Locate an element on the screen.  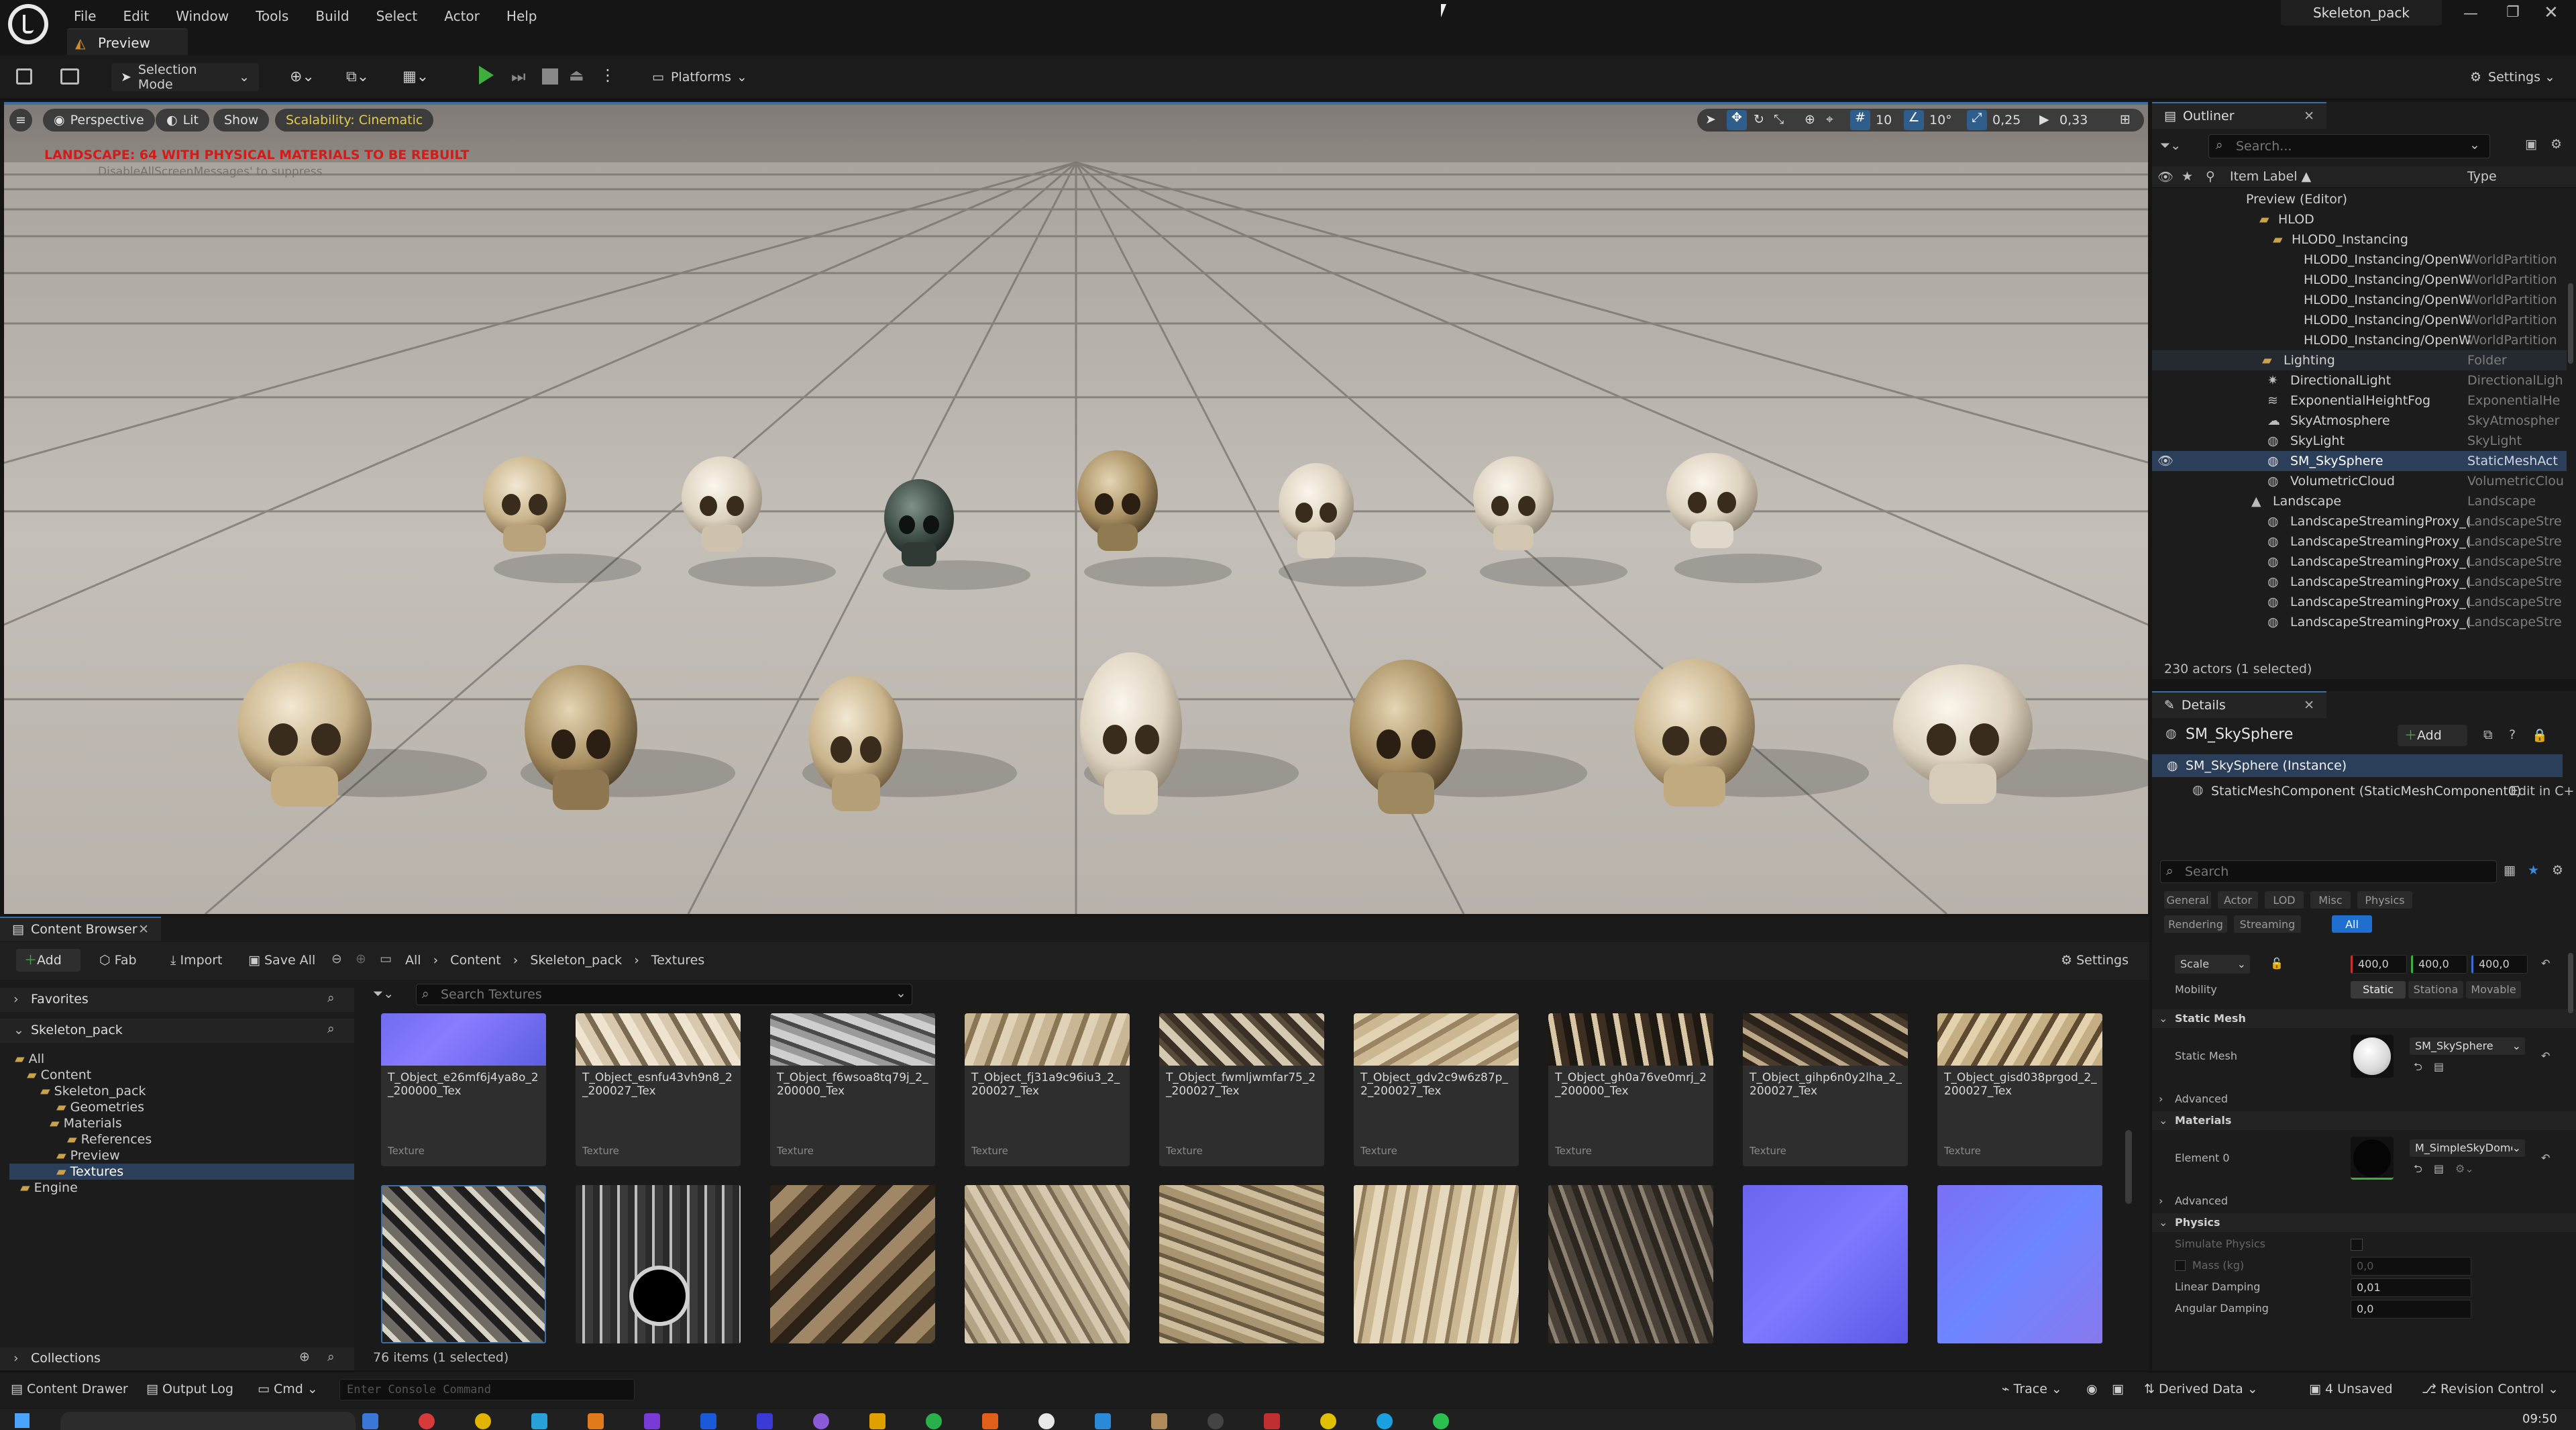
simulate-physics-checkbox is located at coordinates (2357, 1245).